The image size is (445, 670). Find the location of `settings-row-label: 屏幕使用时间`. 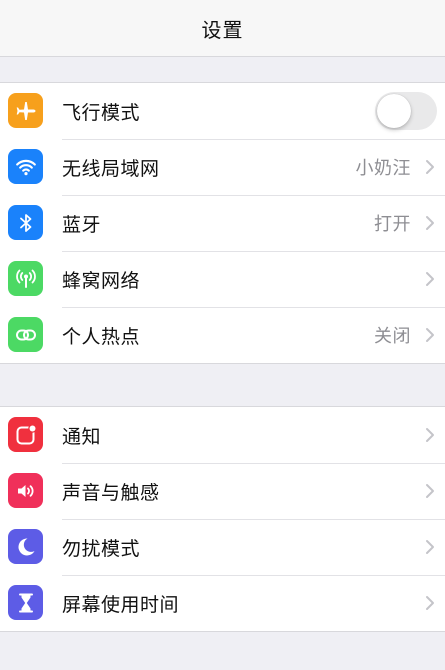

settings-row-label: 屏幕使用时间 is located at coordinates (121, 604).